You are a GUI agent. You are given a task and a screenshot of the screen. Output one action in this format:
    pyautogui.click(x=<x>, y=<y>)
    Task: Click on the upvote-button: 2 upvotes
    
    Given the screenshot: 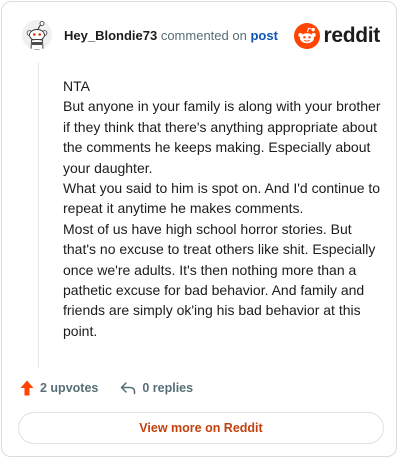 What is the action you would take?
    pyautogui.click(x=59, y=388)
    